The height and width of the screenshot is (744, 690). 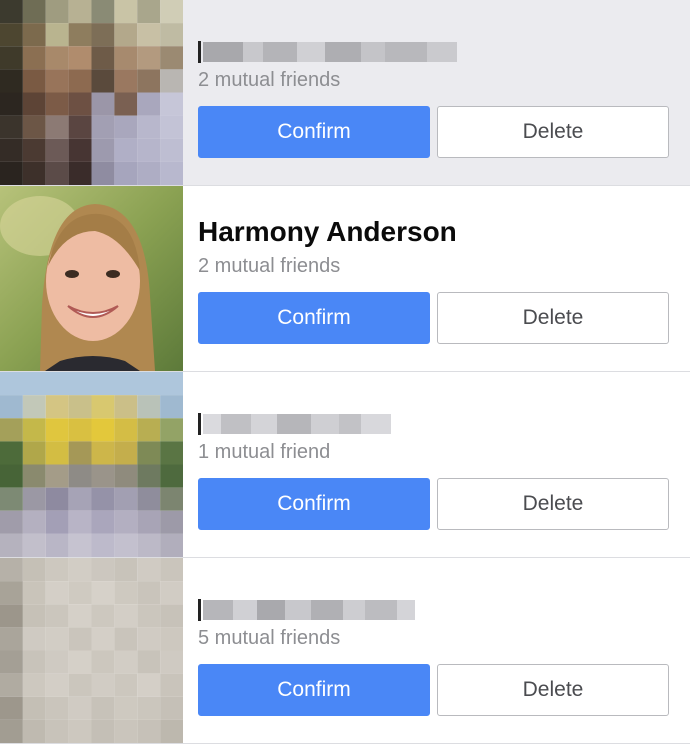 I want to click on mutual-friends-count: 5 mutual friends, so click(x=269, y=638).